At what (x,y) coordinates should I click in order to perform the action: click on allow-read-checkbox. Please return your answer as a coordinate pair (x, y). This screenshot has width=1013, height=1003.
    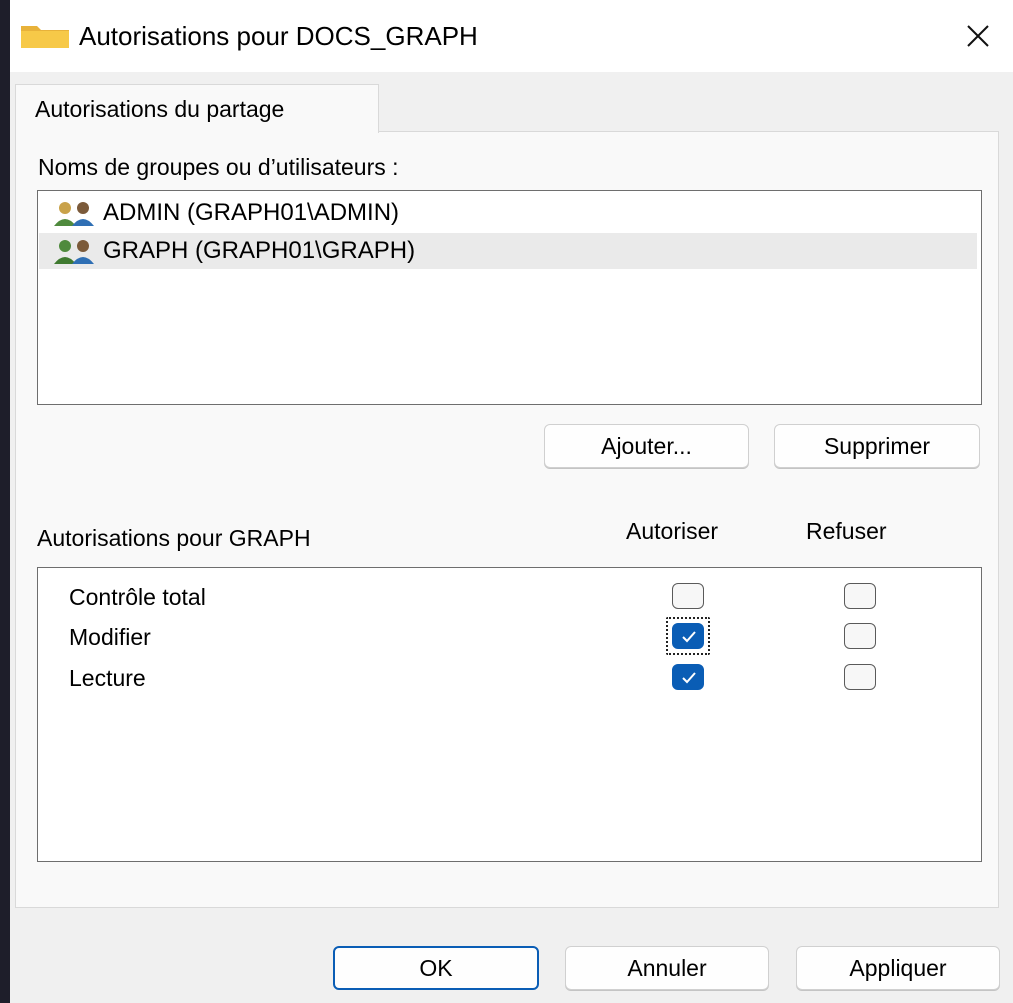
    Looking at the image, I should click on (688, 677).